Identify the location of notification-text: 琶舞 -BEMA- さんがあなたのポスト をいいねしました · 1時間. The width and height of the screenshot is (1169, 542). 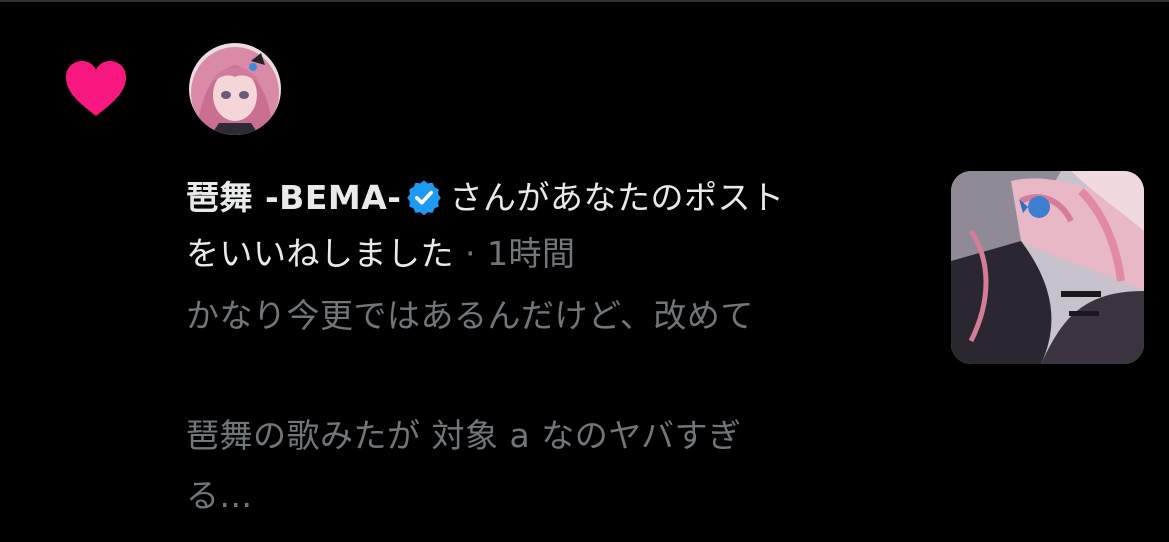
(551, 226).